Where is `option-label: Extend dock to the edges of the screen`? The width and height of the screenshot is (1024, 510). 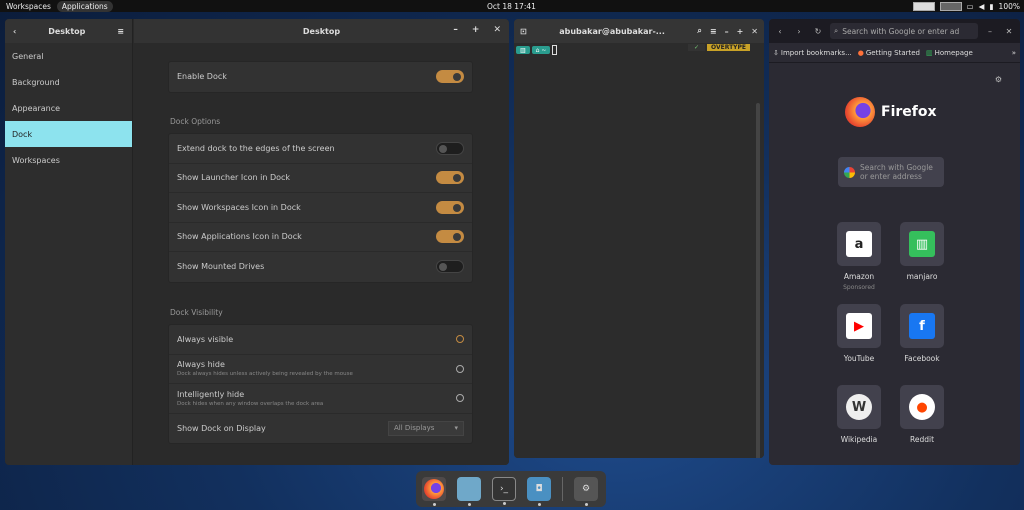
option-label: Extend dock to the edges of the screen is located at coordinates (256, 148).